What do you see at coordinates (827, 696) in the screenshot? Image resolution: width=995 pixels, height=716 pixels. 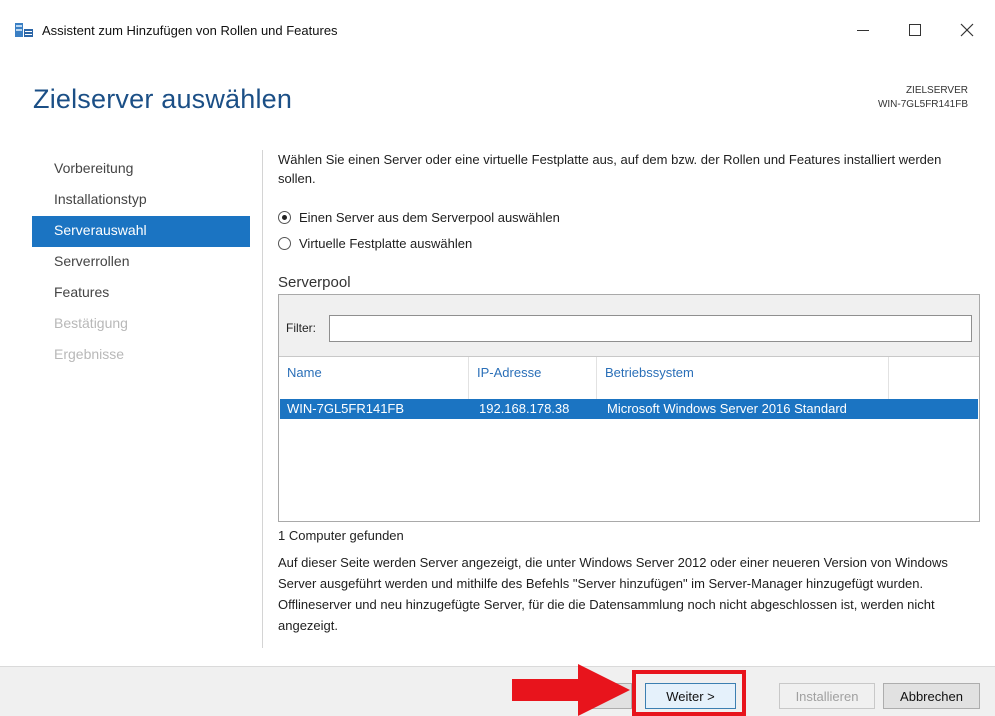 I see `install-button: Installieren` at bounding box center [827, 696].